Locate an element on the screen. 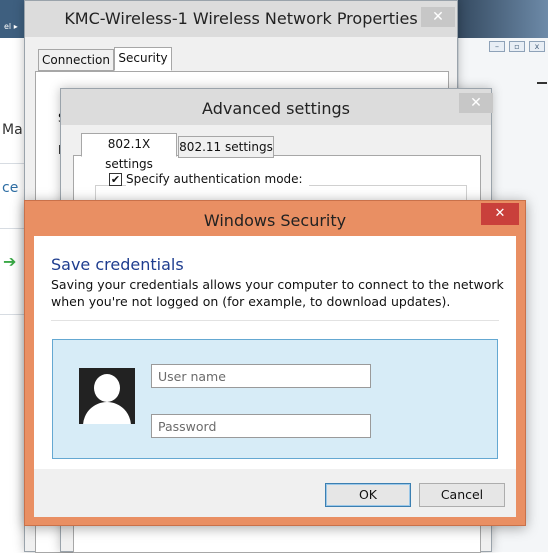  cancel-button: Cancel is located at coordinates (462, 495).